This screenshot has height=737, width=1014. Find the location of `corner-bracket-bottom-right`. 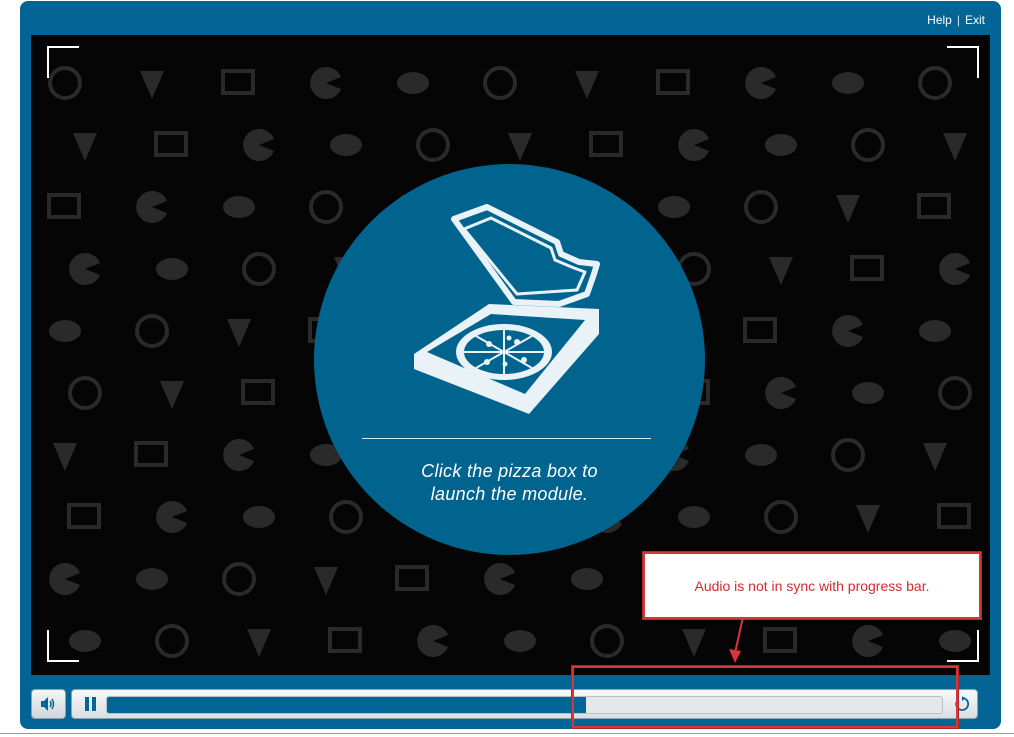

corner-bracket-bottom-right is located at coordinates (963, 646).